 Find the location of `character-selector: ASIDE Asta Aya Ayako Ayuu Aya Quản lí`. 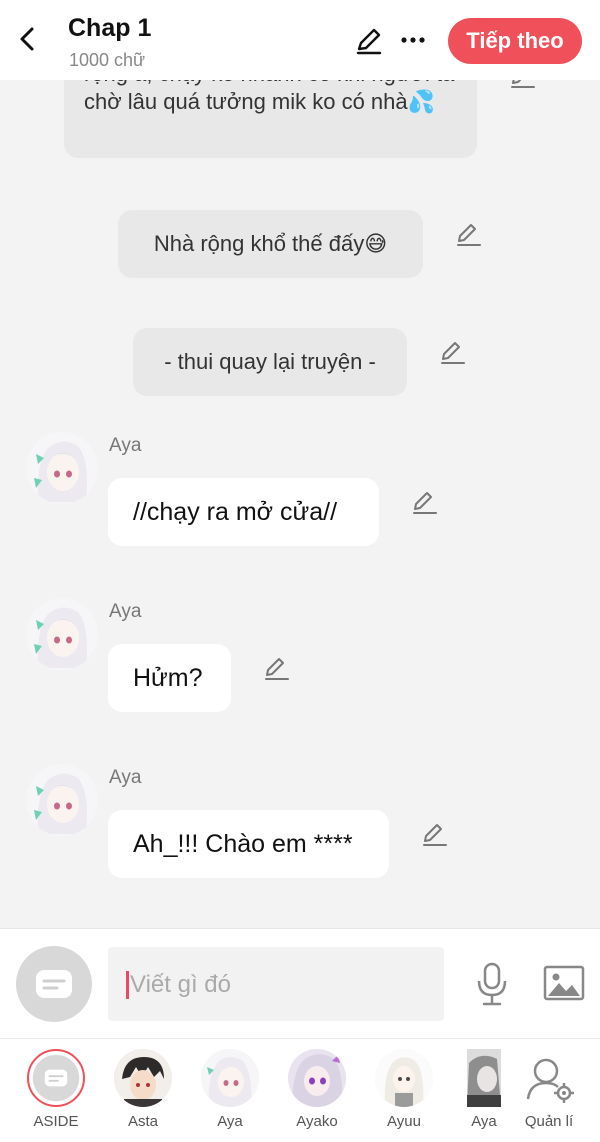

character-selector: ASIDE Asta Aya Ayako Ayuu Aya Quản lí is located at coordinates (300, 1090).